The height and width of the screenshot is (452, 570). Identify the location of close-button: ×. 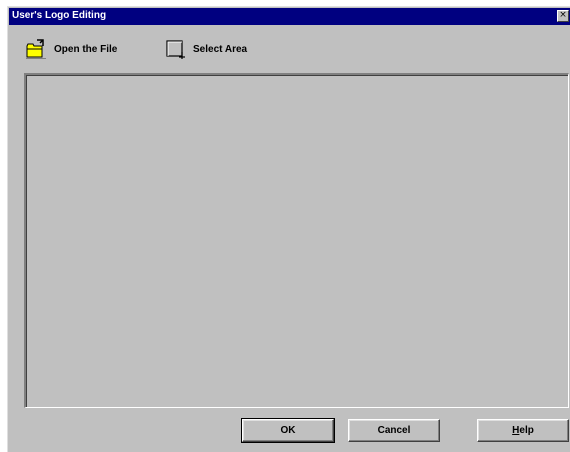
(563, 16).